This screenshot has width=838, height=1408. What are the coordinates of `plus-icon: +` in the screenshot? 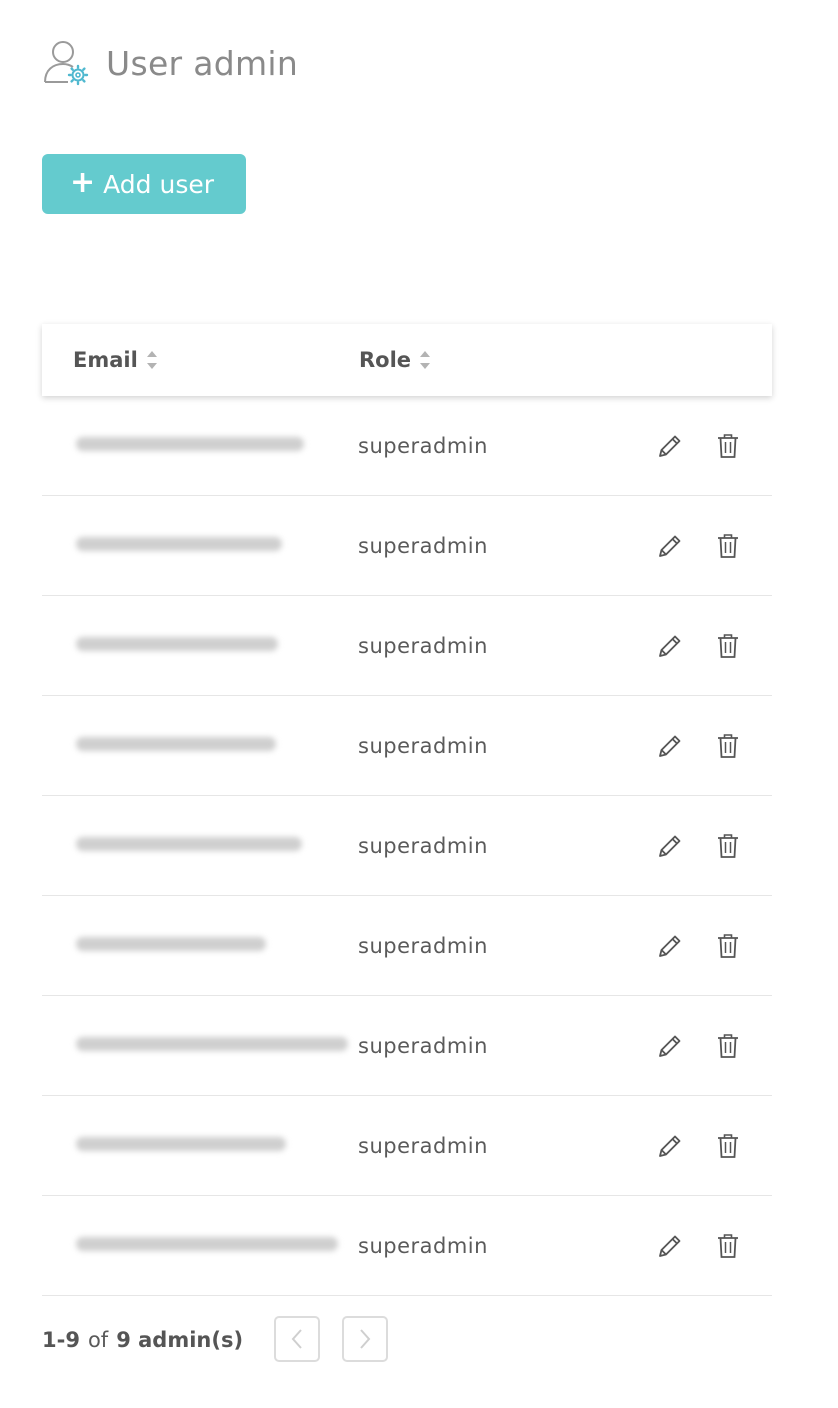 It's located at (82, 182).